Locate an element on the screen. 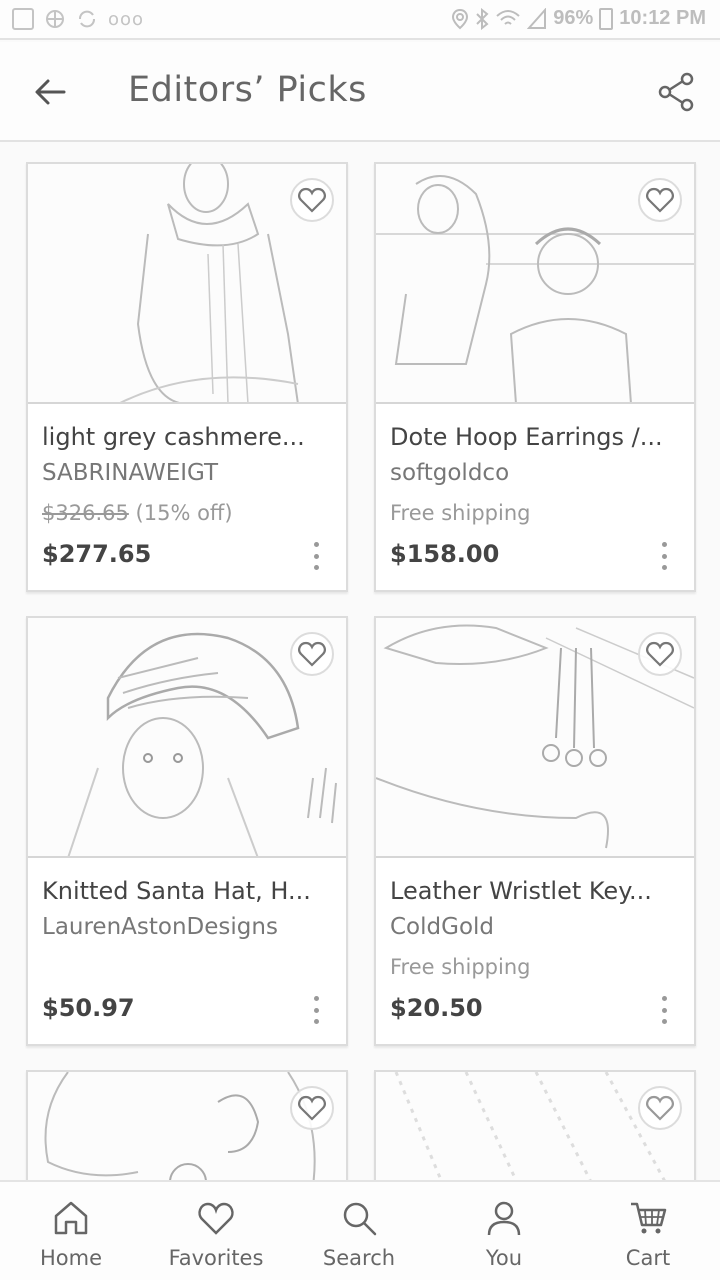 The height and width of the screenshot is (1280, 720). bottom-navigation: Home Favorites Search You Cart is located at coordinates (360, 1230).